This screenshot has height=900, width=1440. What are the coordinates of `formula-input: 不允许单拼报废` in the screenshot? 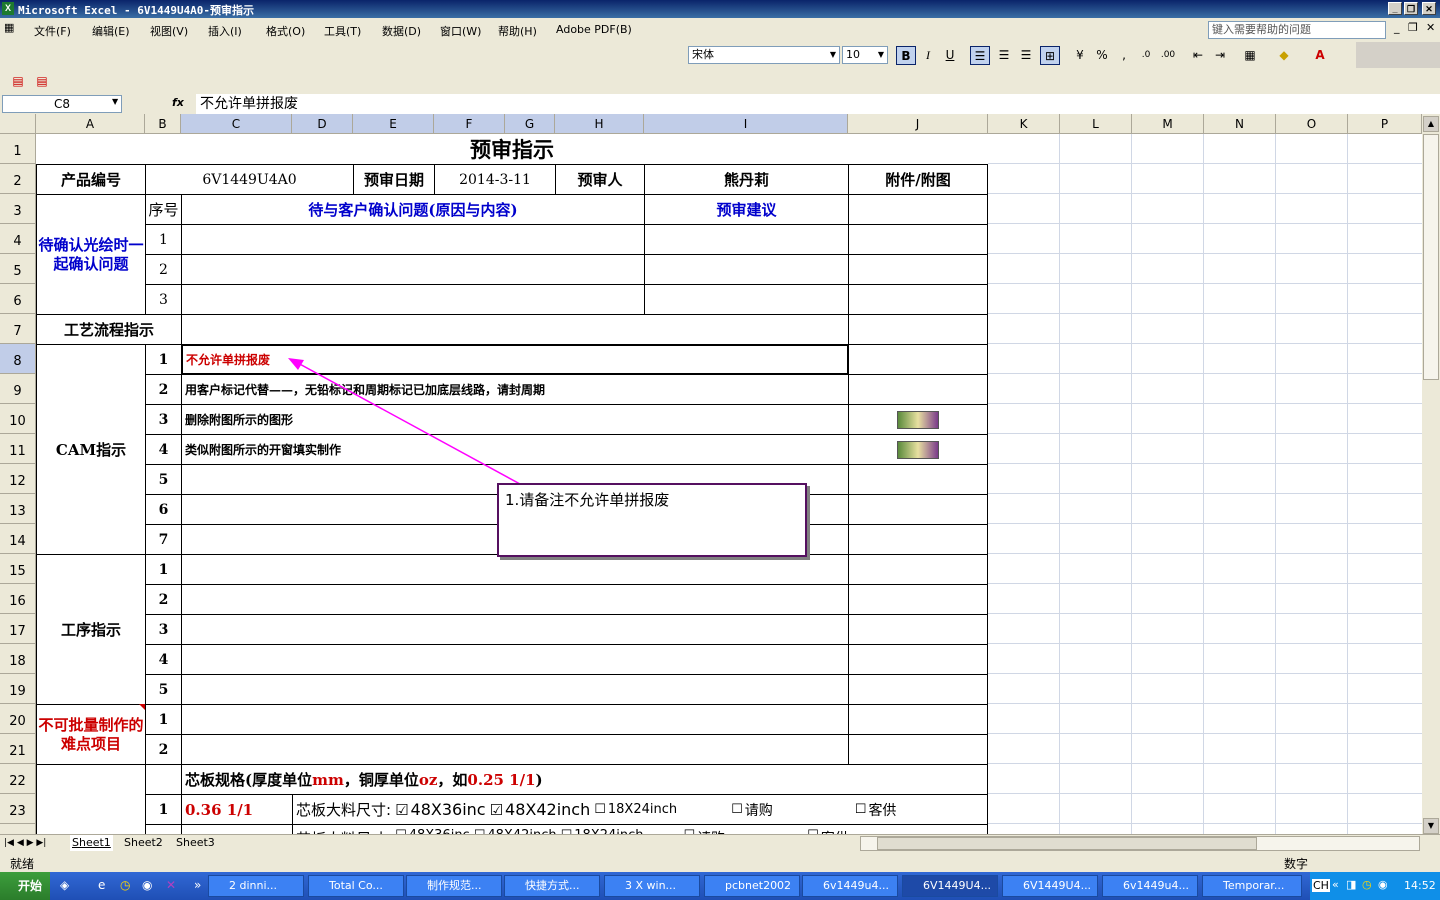 It's located at (818, 104).